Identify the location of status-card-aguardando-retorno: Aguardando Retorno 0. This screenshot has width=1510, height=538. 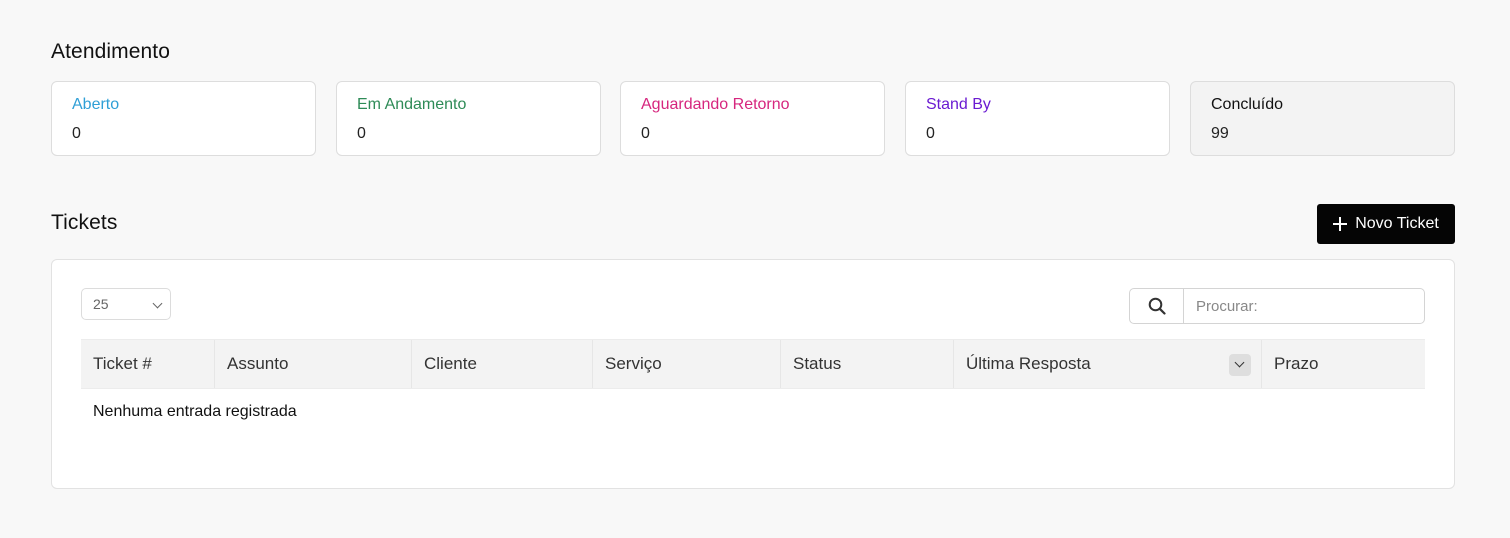
(752, 118).